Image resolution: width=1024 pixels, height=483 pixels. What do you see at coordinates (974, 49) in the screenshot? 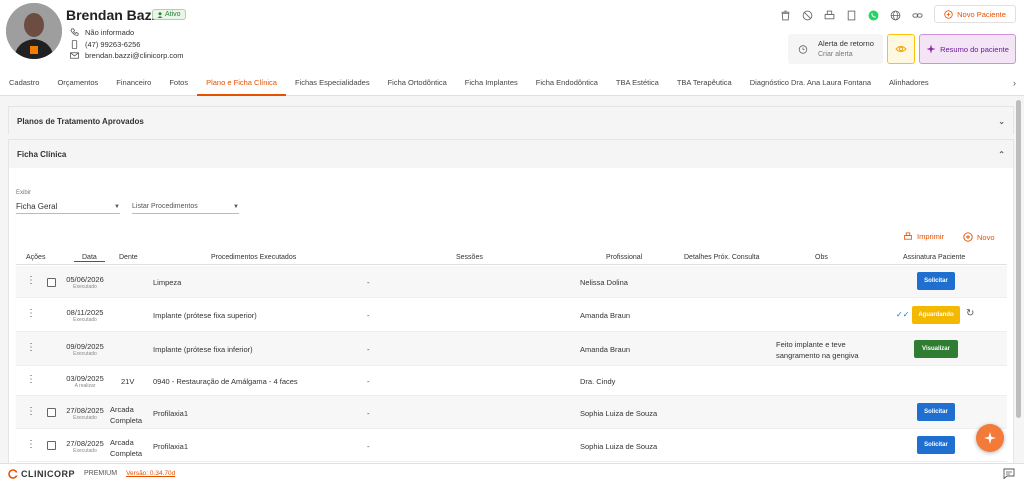
I see `summary-label: Resumo do paciente` at bounding box center [974, 49].